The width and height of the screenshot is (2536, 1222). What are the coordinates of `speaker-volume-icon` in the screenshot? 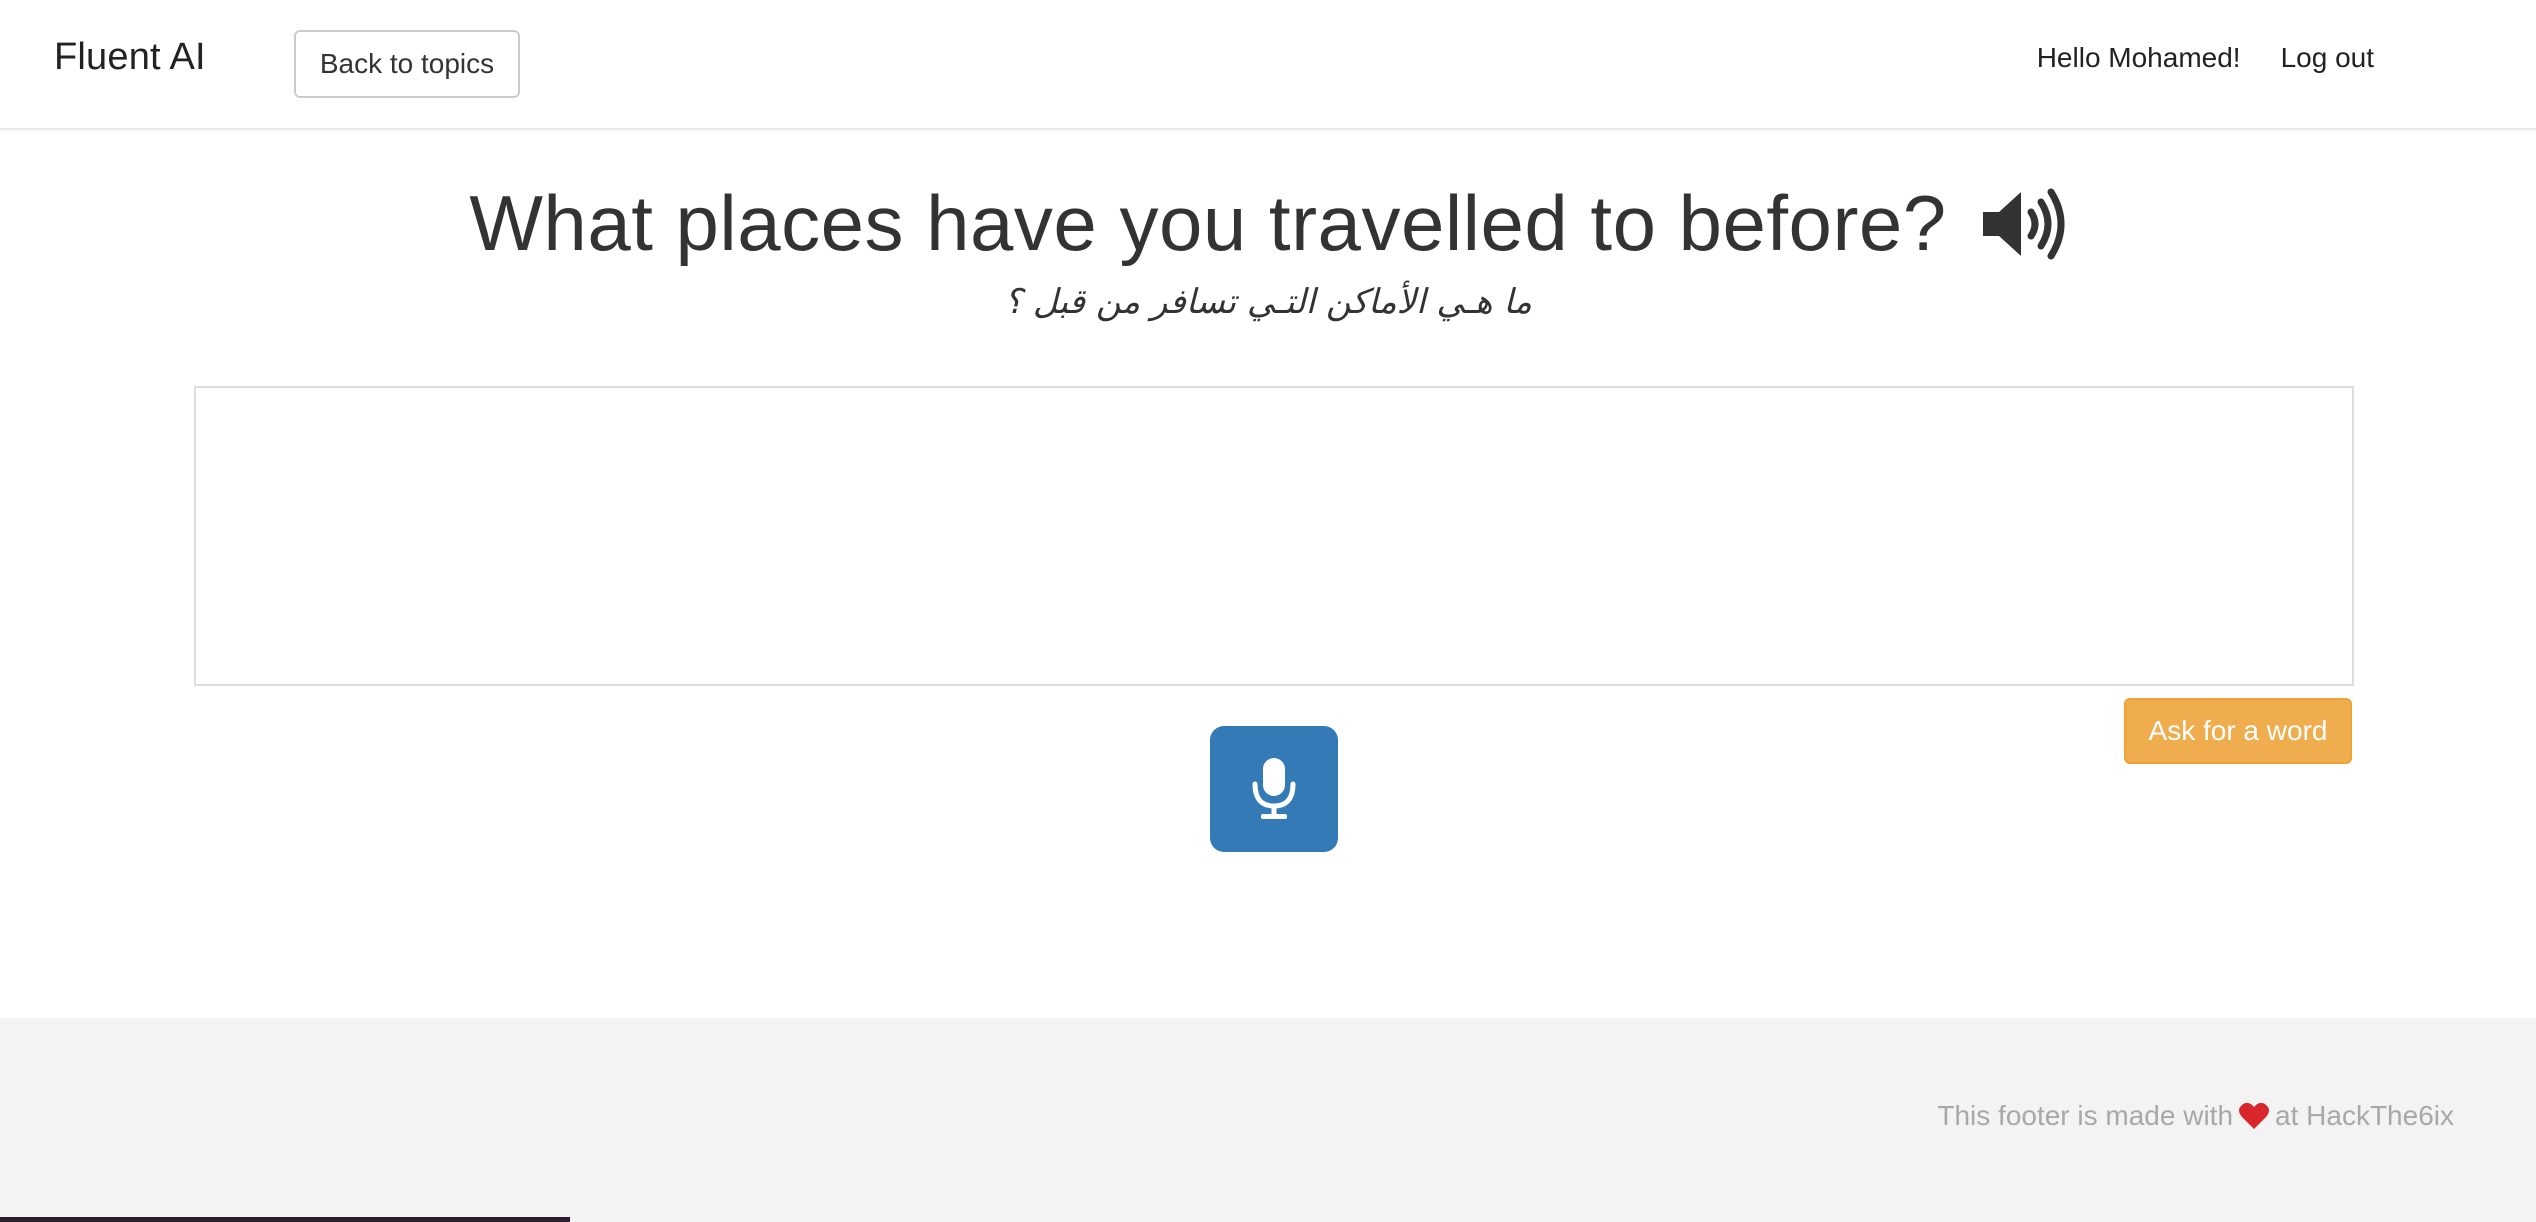 It's located at (2024, 224).